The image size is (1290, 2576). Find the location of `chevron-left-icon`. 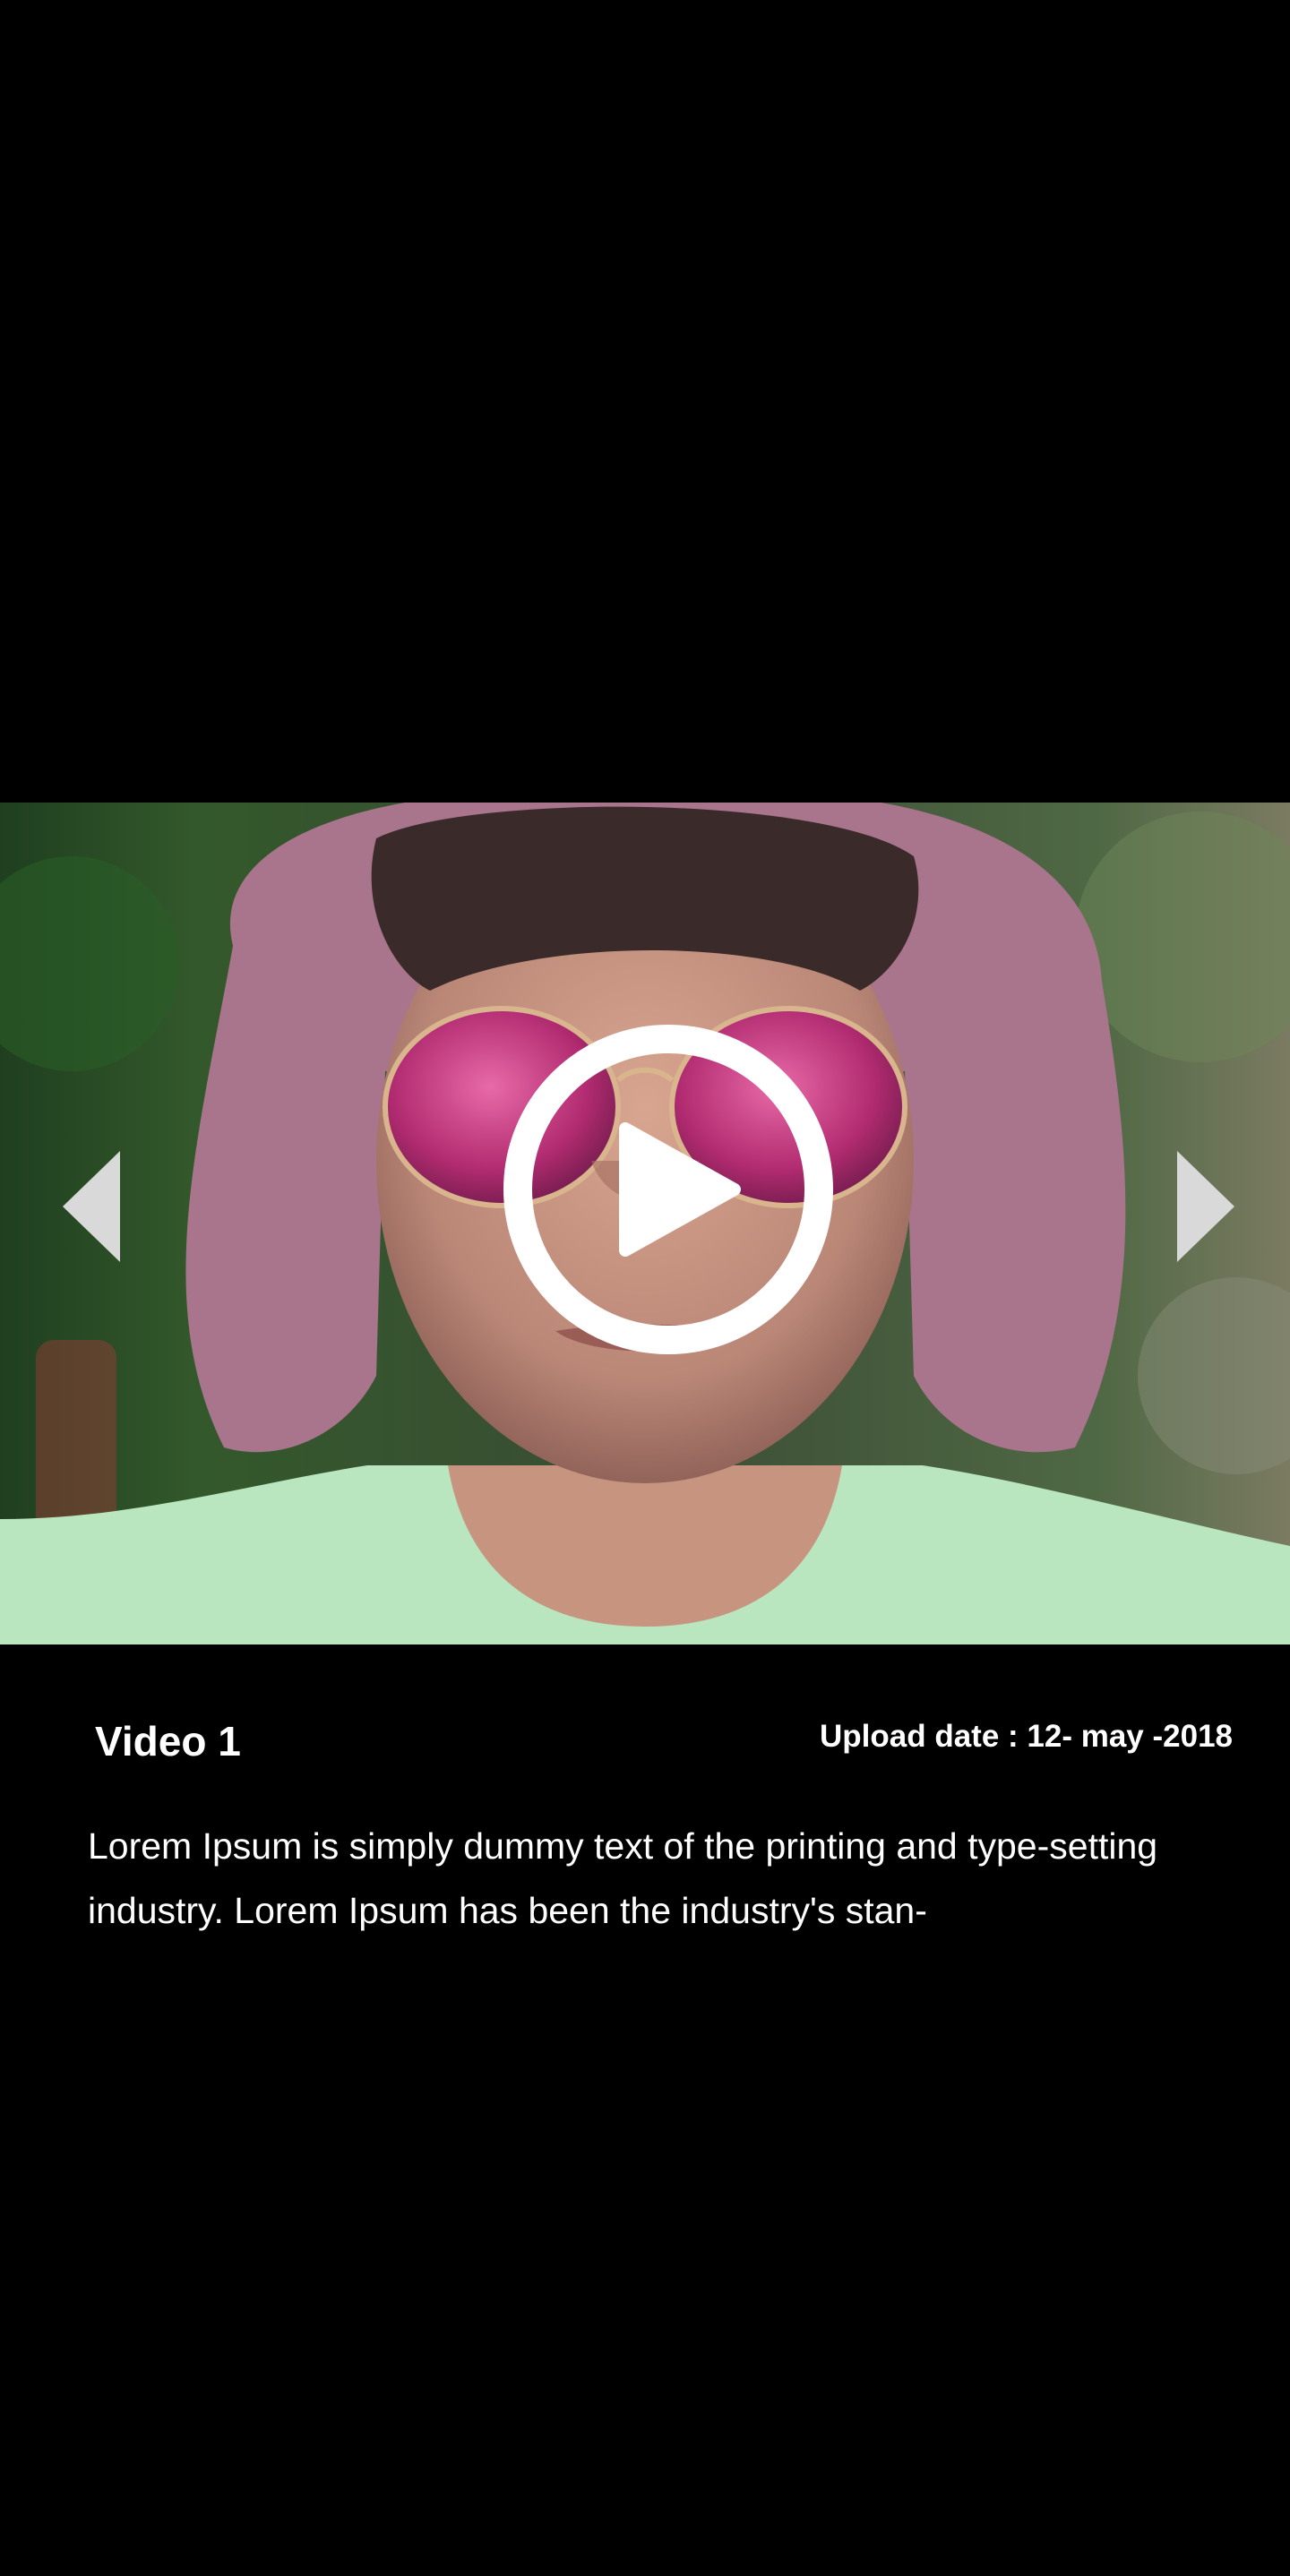

chevron-left-icon is located at coordinates (91, 1206).